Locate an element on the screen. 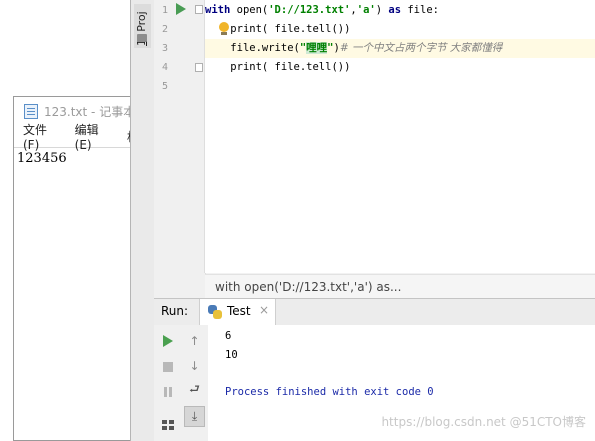 The width and height of the screenshot is (595, 441). run-toolbar-right: ↑ ↓ ⮐ ⤓ is located at coordinates (195, 383).